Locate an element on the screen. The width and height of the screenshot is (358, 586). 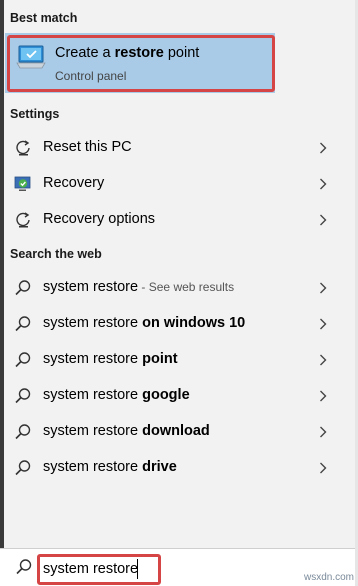
web-result-3: system restore google is located at coordinates (169, 396).